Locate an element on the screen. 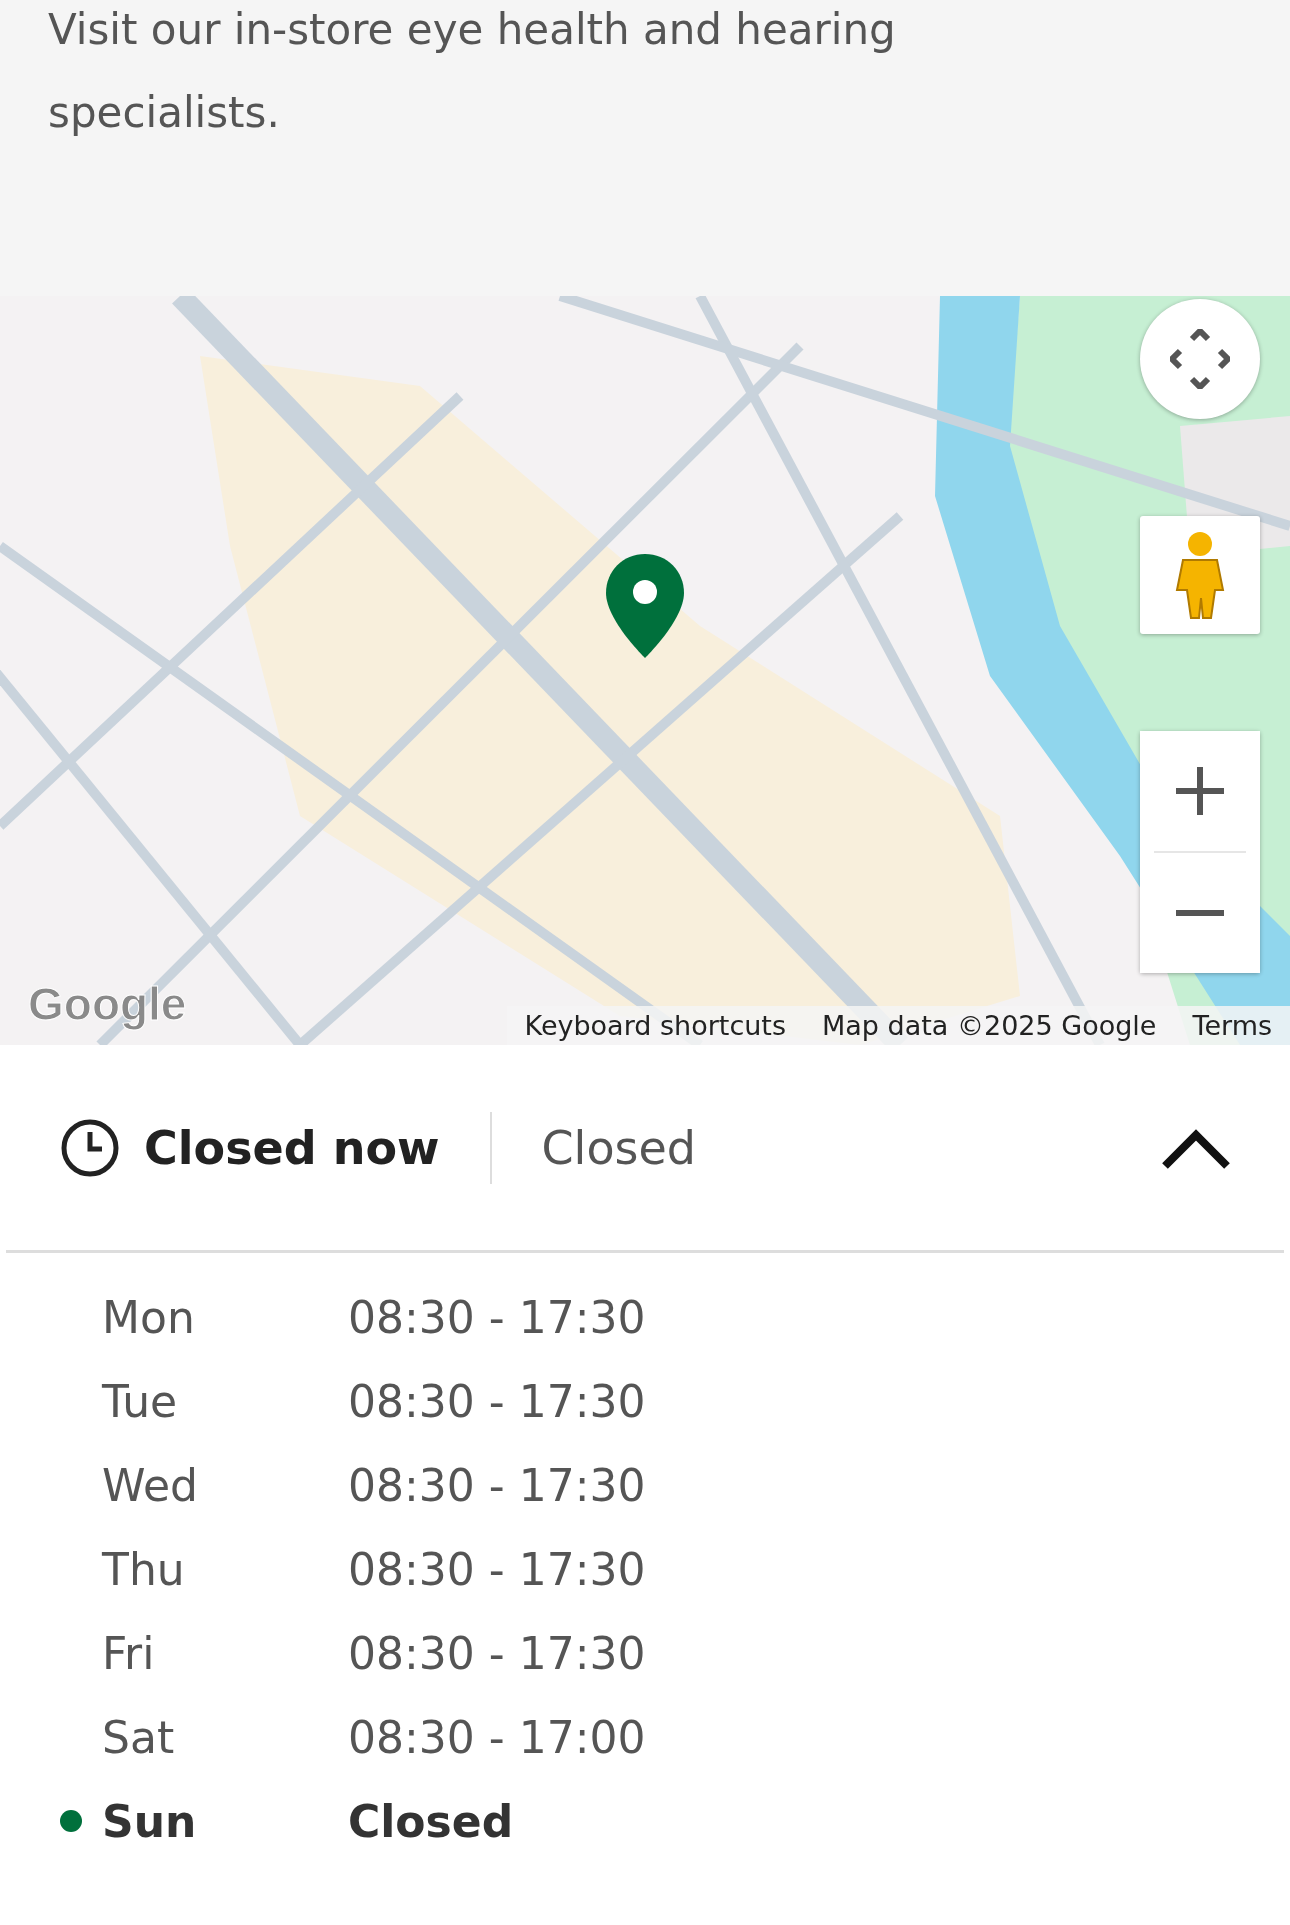  day-label: Thu is located at coordinates (144, 1569).